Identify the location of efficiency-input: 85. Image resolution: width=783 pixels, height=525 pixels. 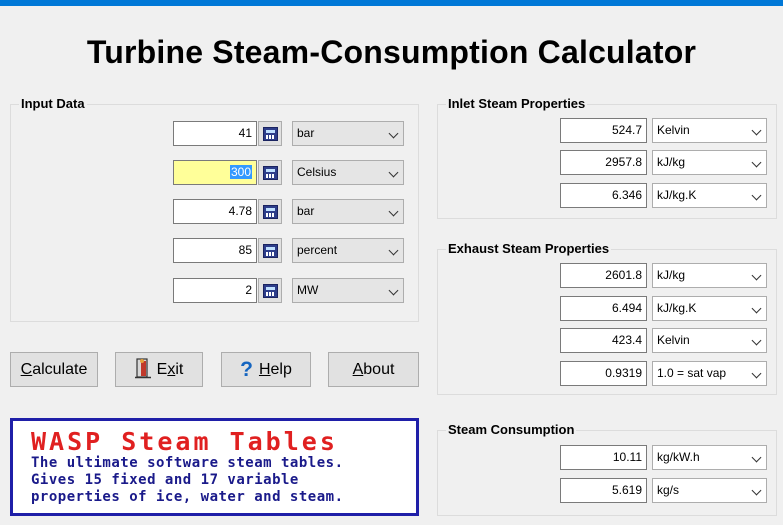
(215, 250).